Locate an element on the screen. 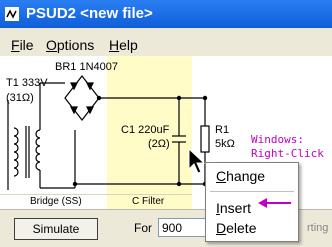 This screenshot has height=247, width=332. context-menu-delete: Delete is located at coordinates (236, 228).